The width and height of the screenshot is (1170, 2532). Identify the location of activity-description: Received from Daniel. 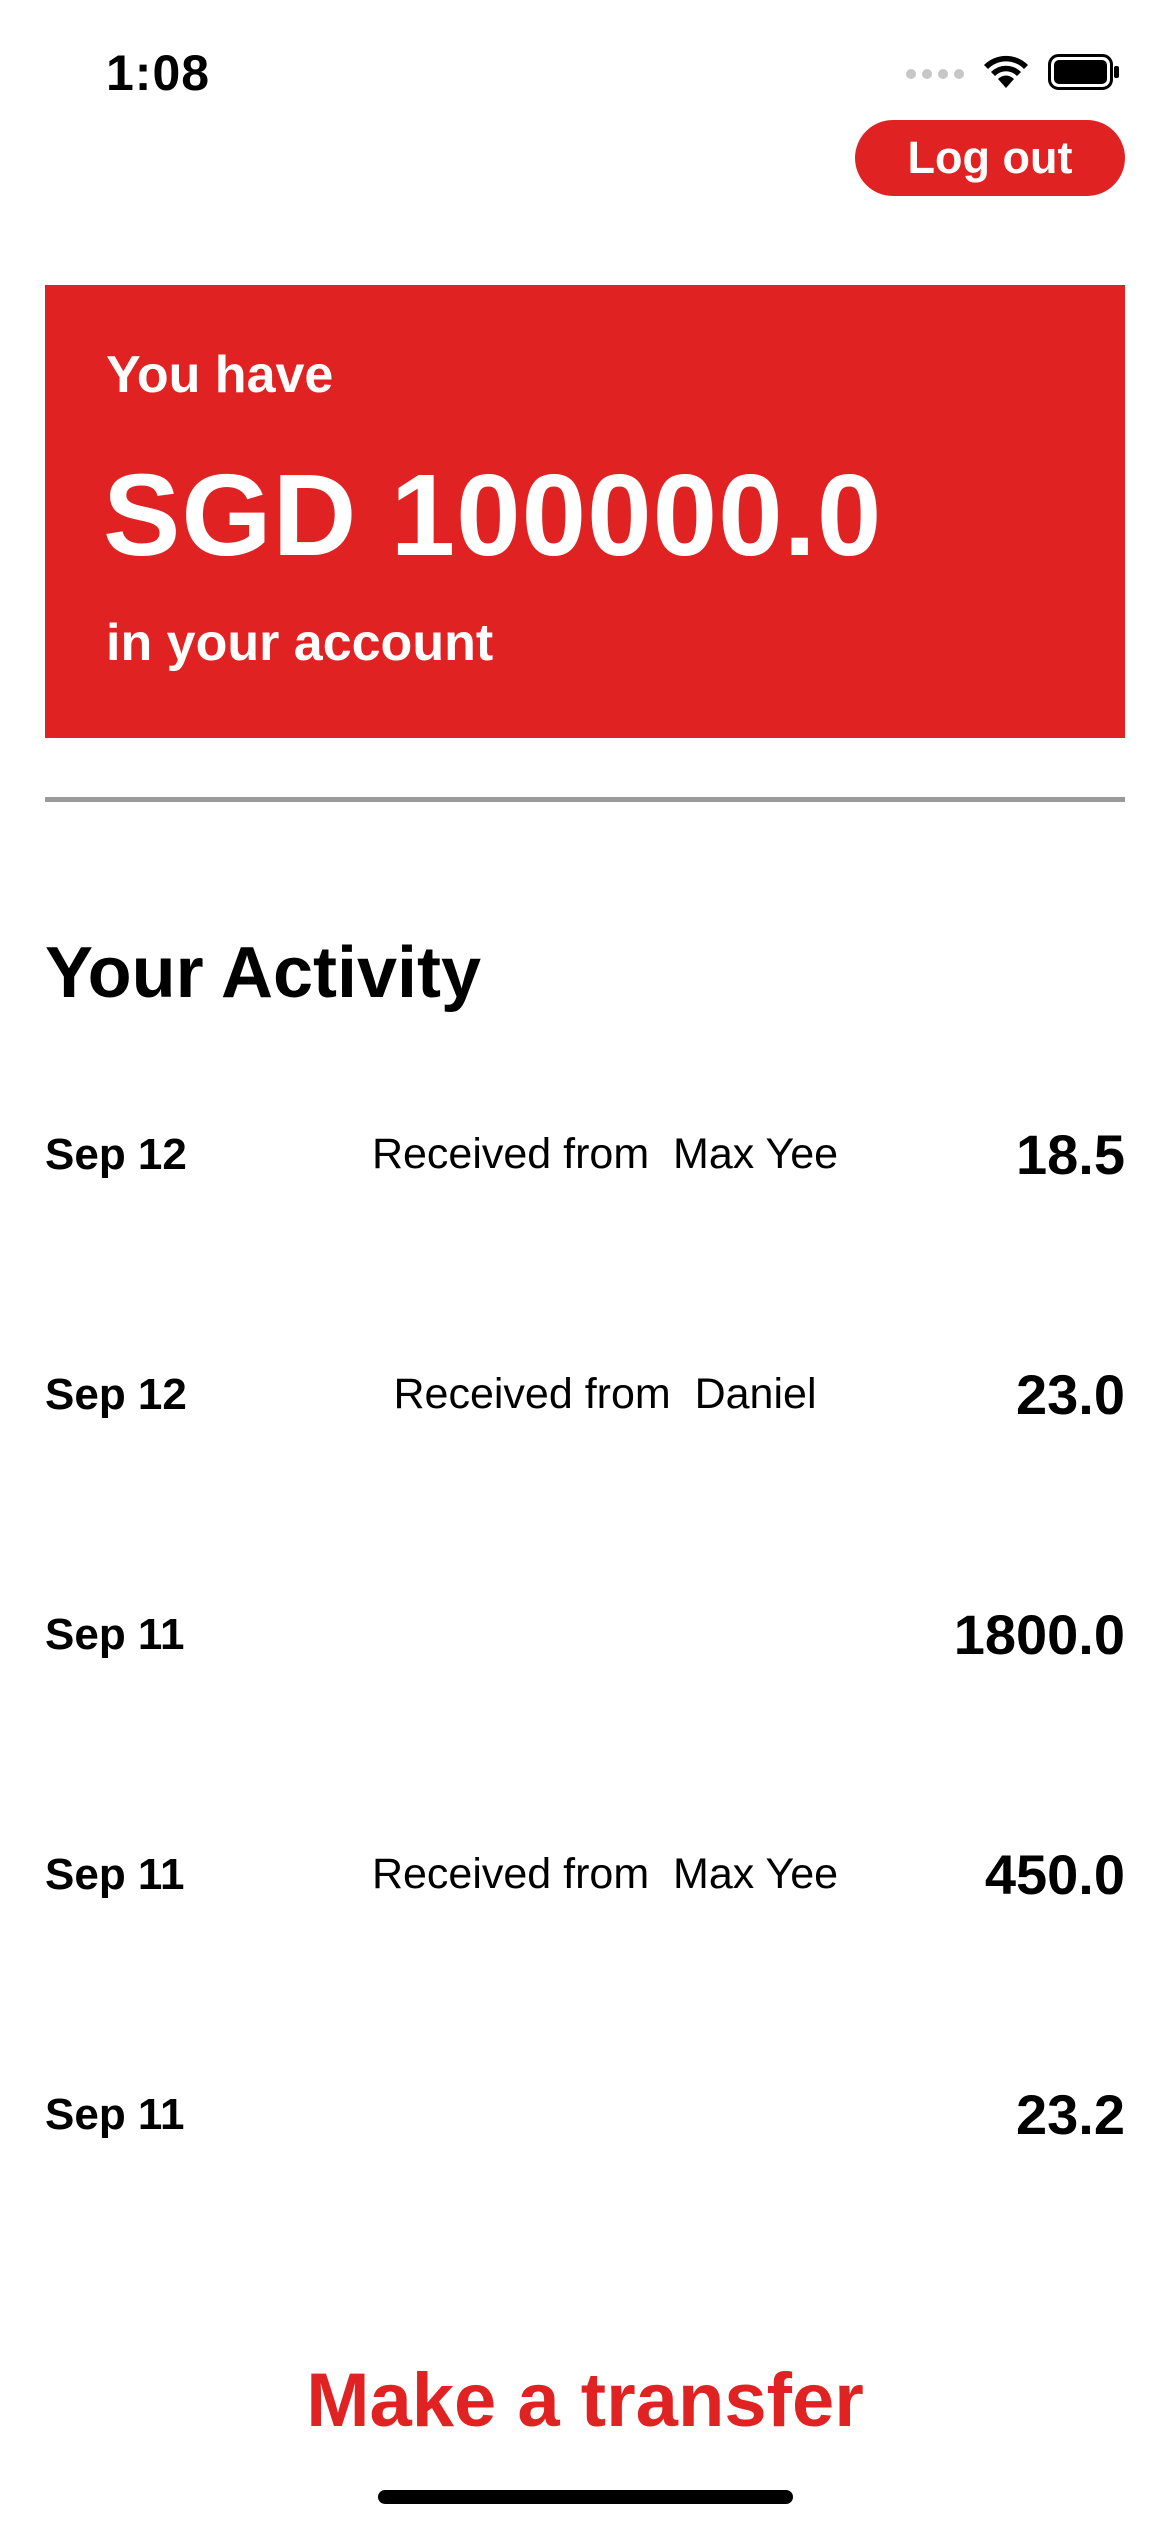
(605, 1394).